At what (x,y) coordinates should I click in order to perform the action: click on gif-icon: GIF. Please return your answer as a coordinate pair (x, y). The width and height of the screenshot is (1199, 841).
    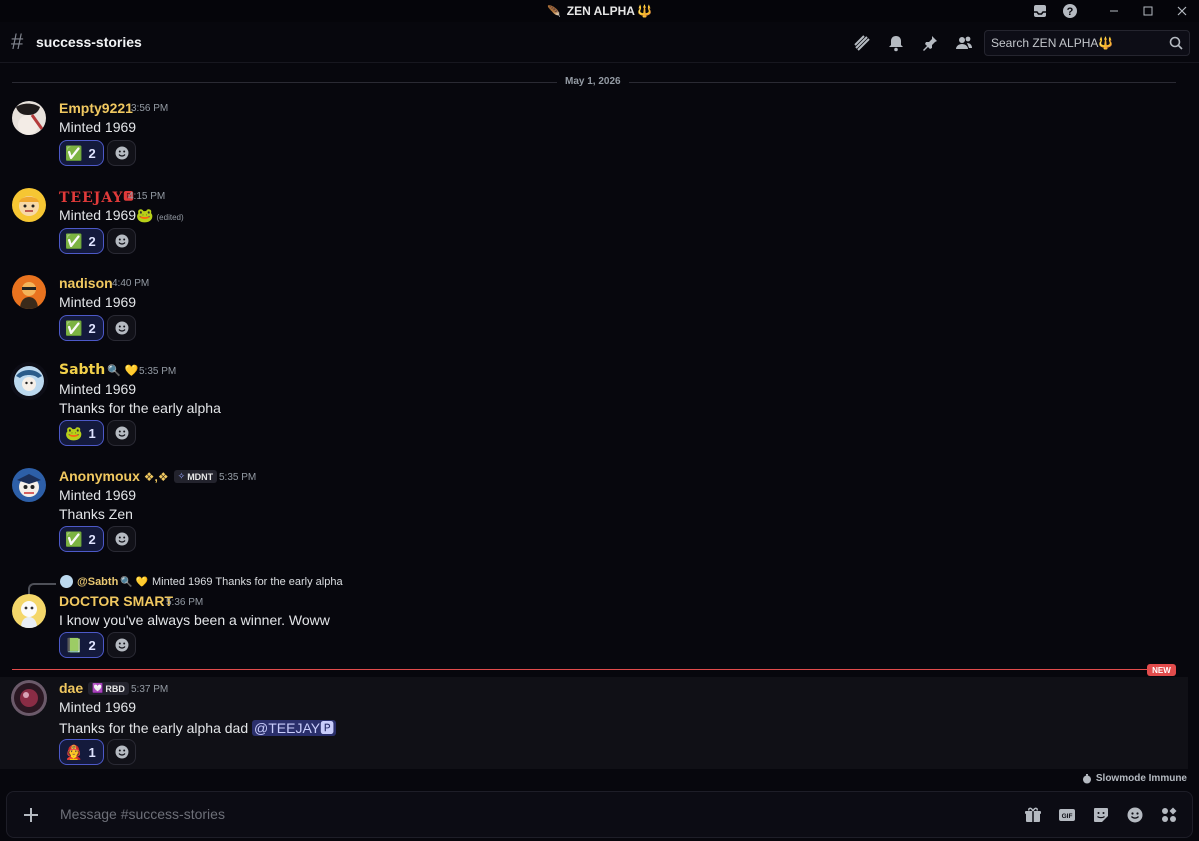
    Looking at the image, I should click on (1067, 815).